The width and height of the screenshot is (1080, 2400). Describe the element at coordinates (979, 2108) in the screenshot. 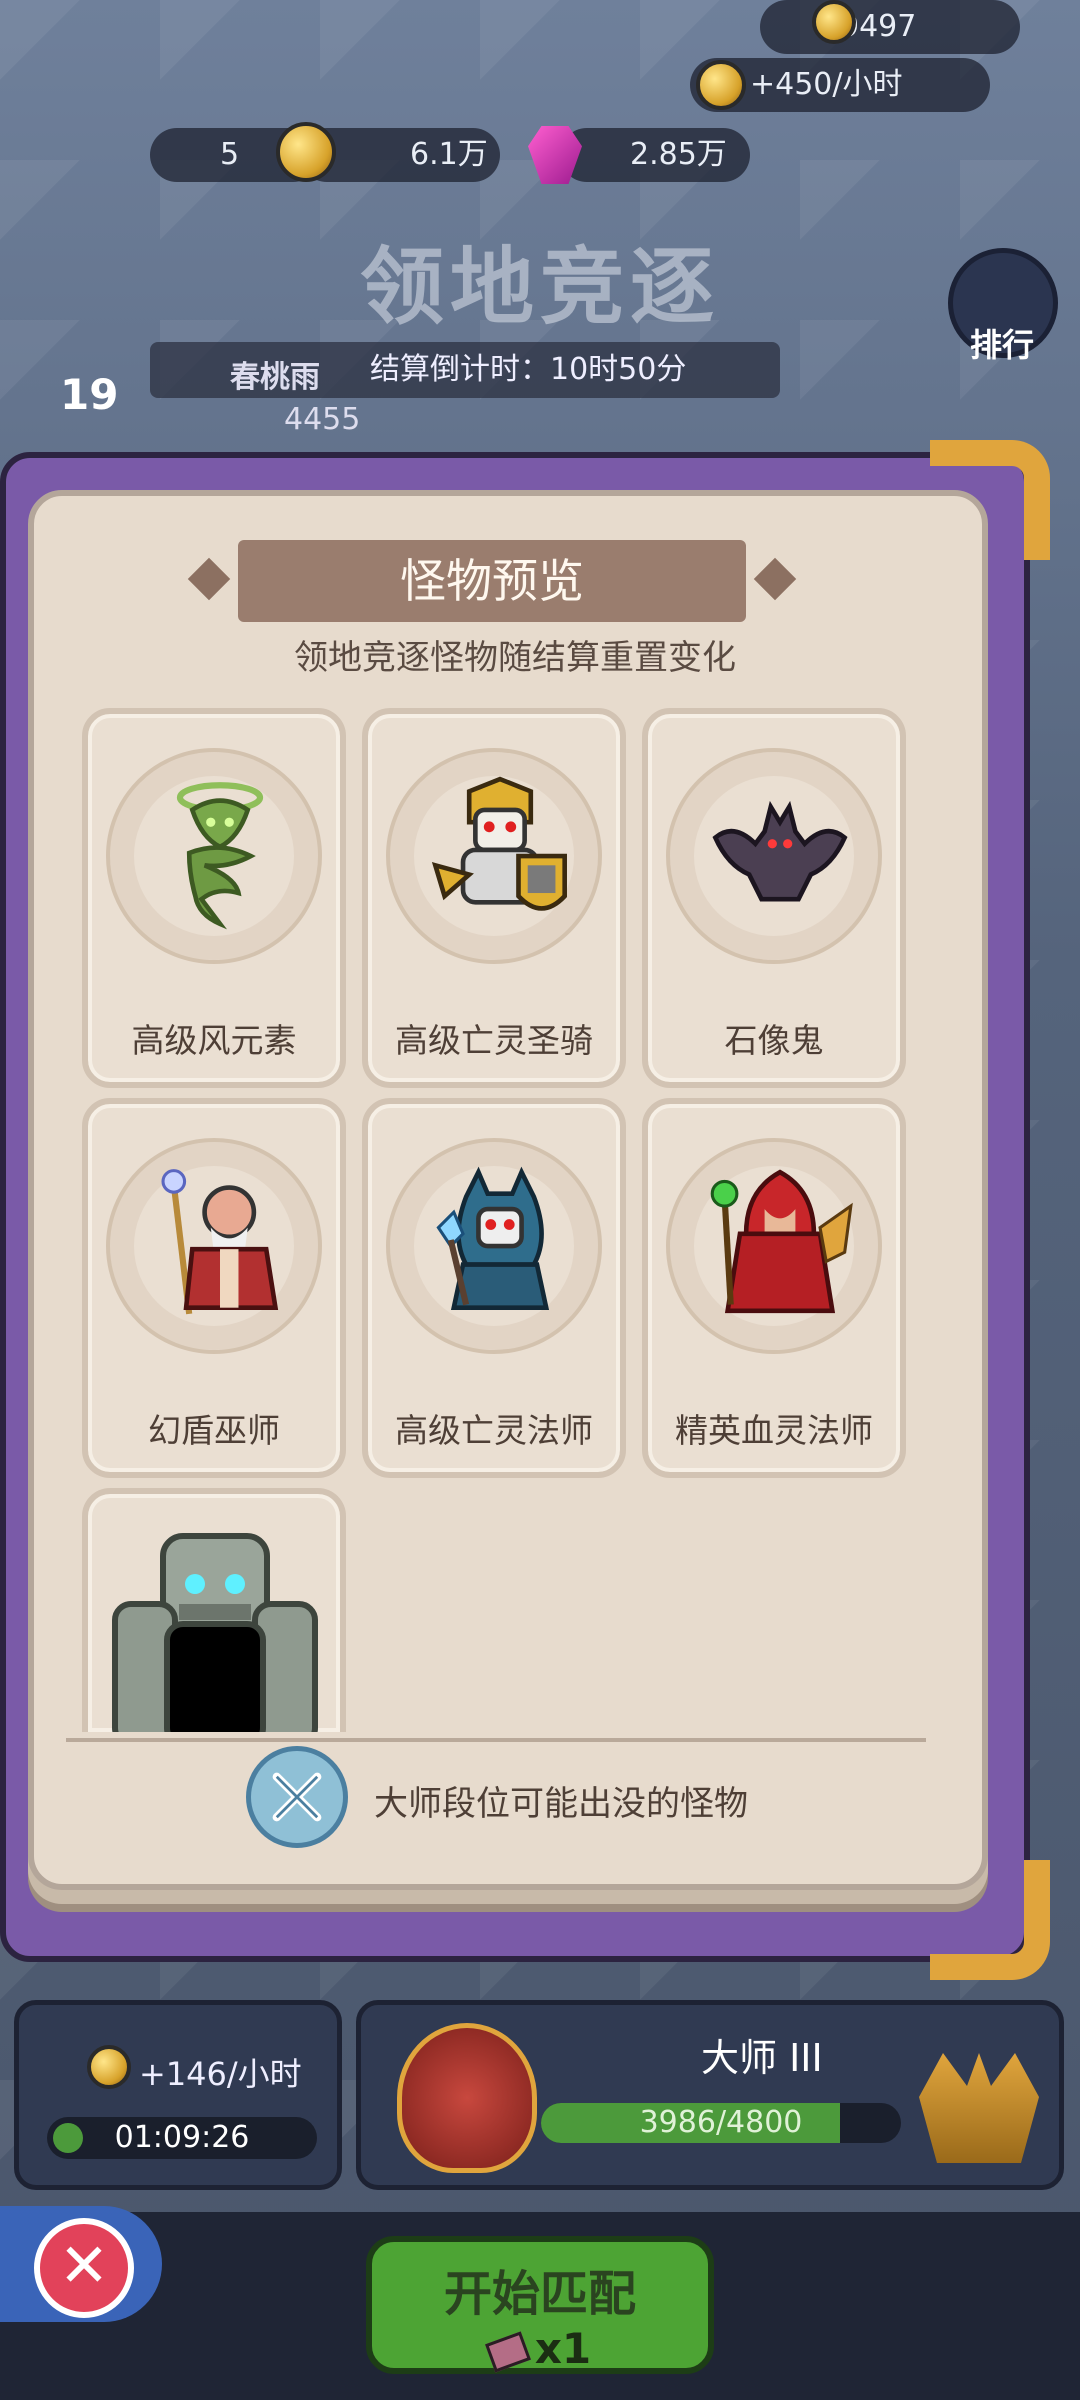

I see `next-rank-crown-icon` at that location.